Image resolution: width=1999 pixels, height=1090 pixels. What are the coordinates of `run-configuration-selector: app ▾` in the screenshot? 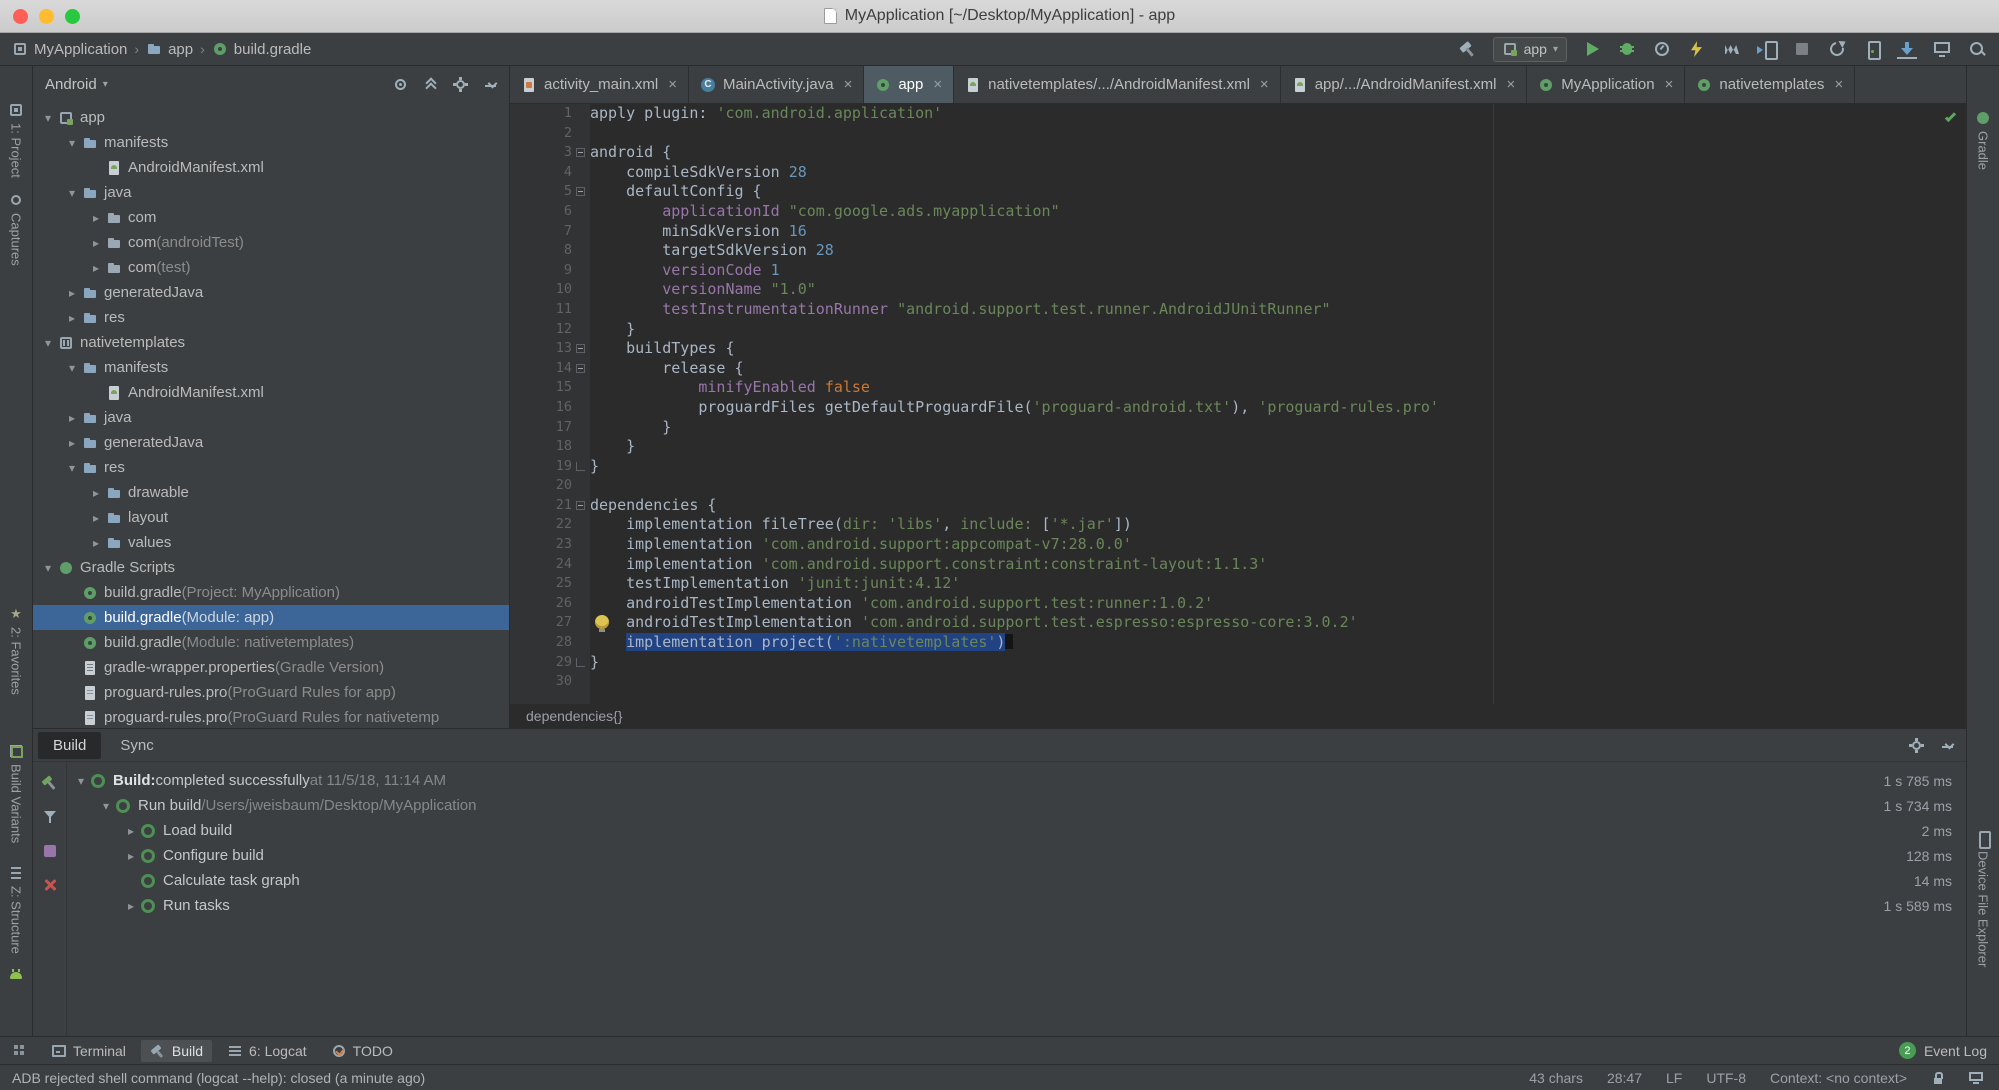 It's located at (1529, 49).